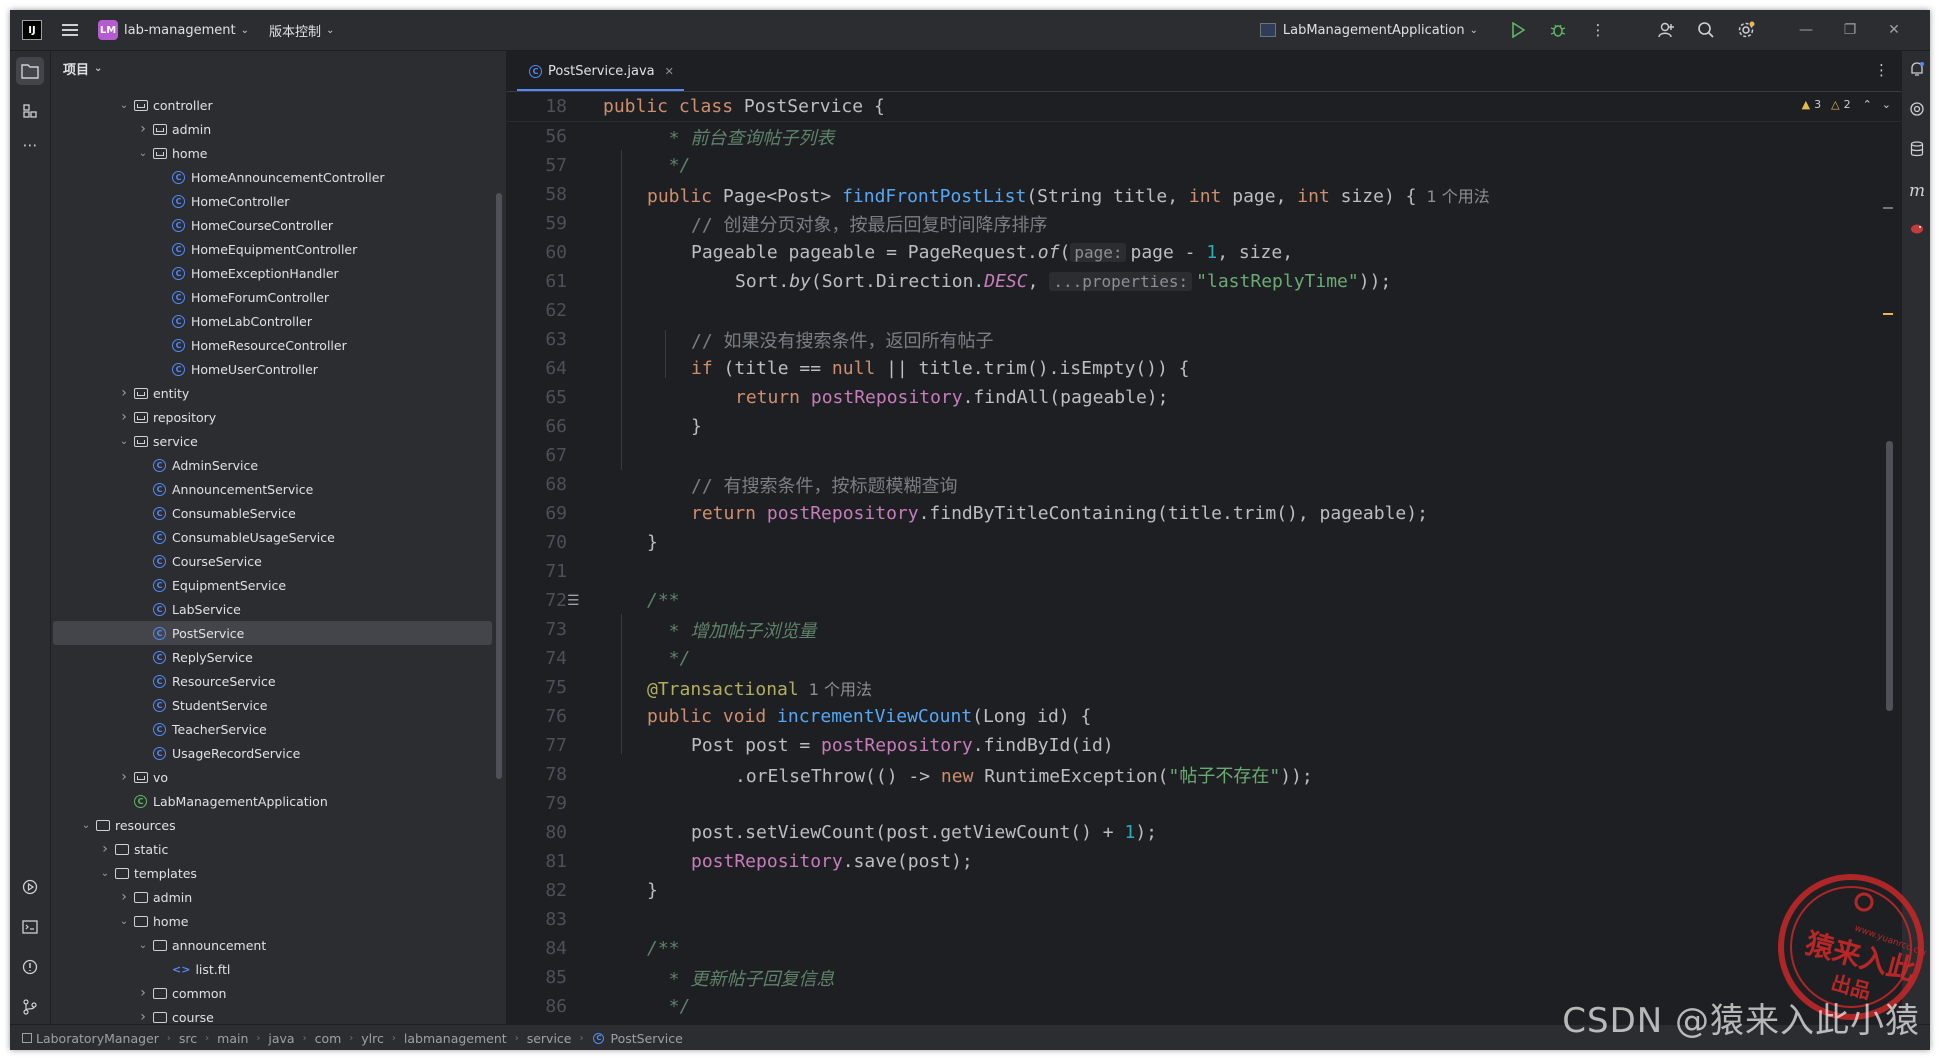 The width and height of the screenshot is (1941, 1061). Describe the element at coordinates (30, 967) in the screenshot. I see `problems-icon` at that location.